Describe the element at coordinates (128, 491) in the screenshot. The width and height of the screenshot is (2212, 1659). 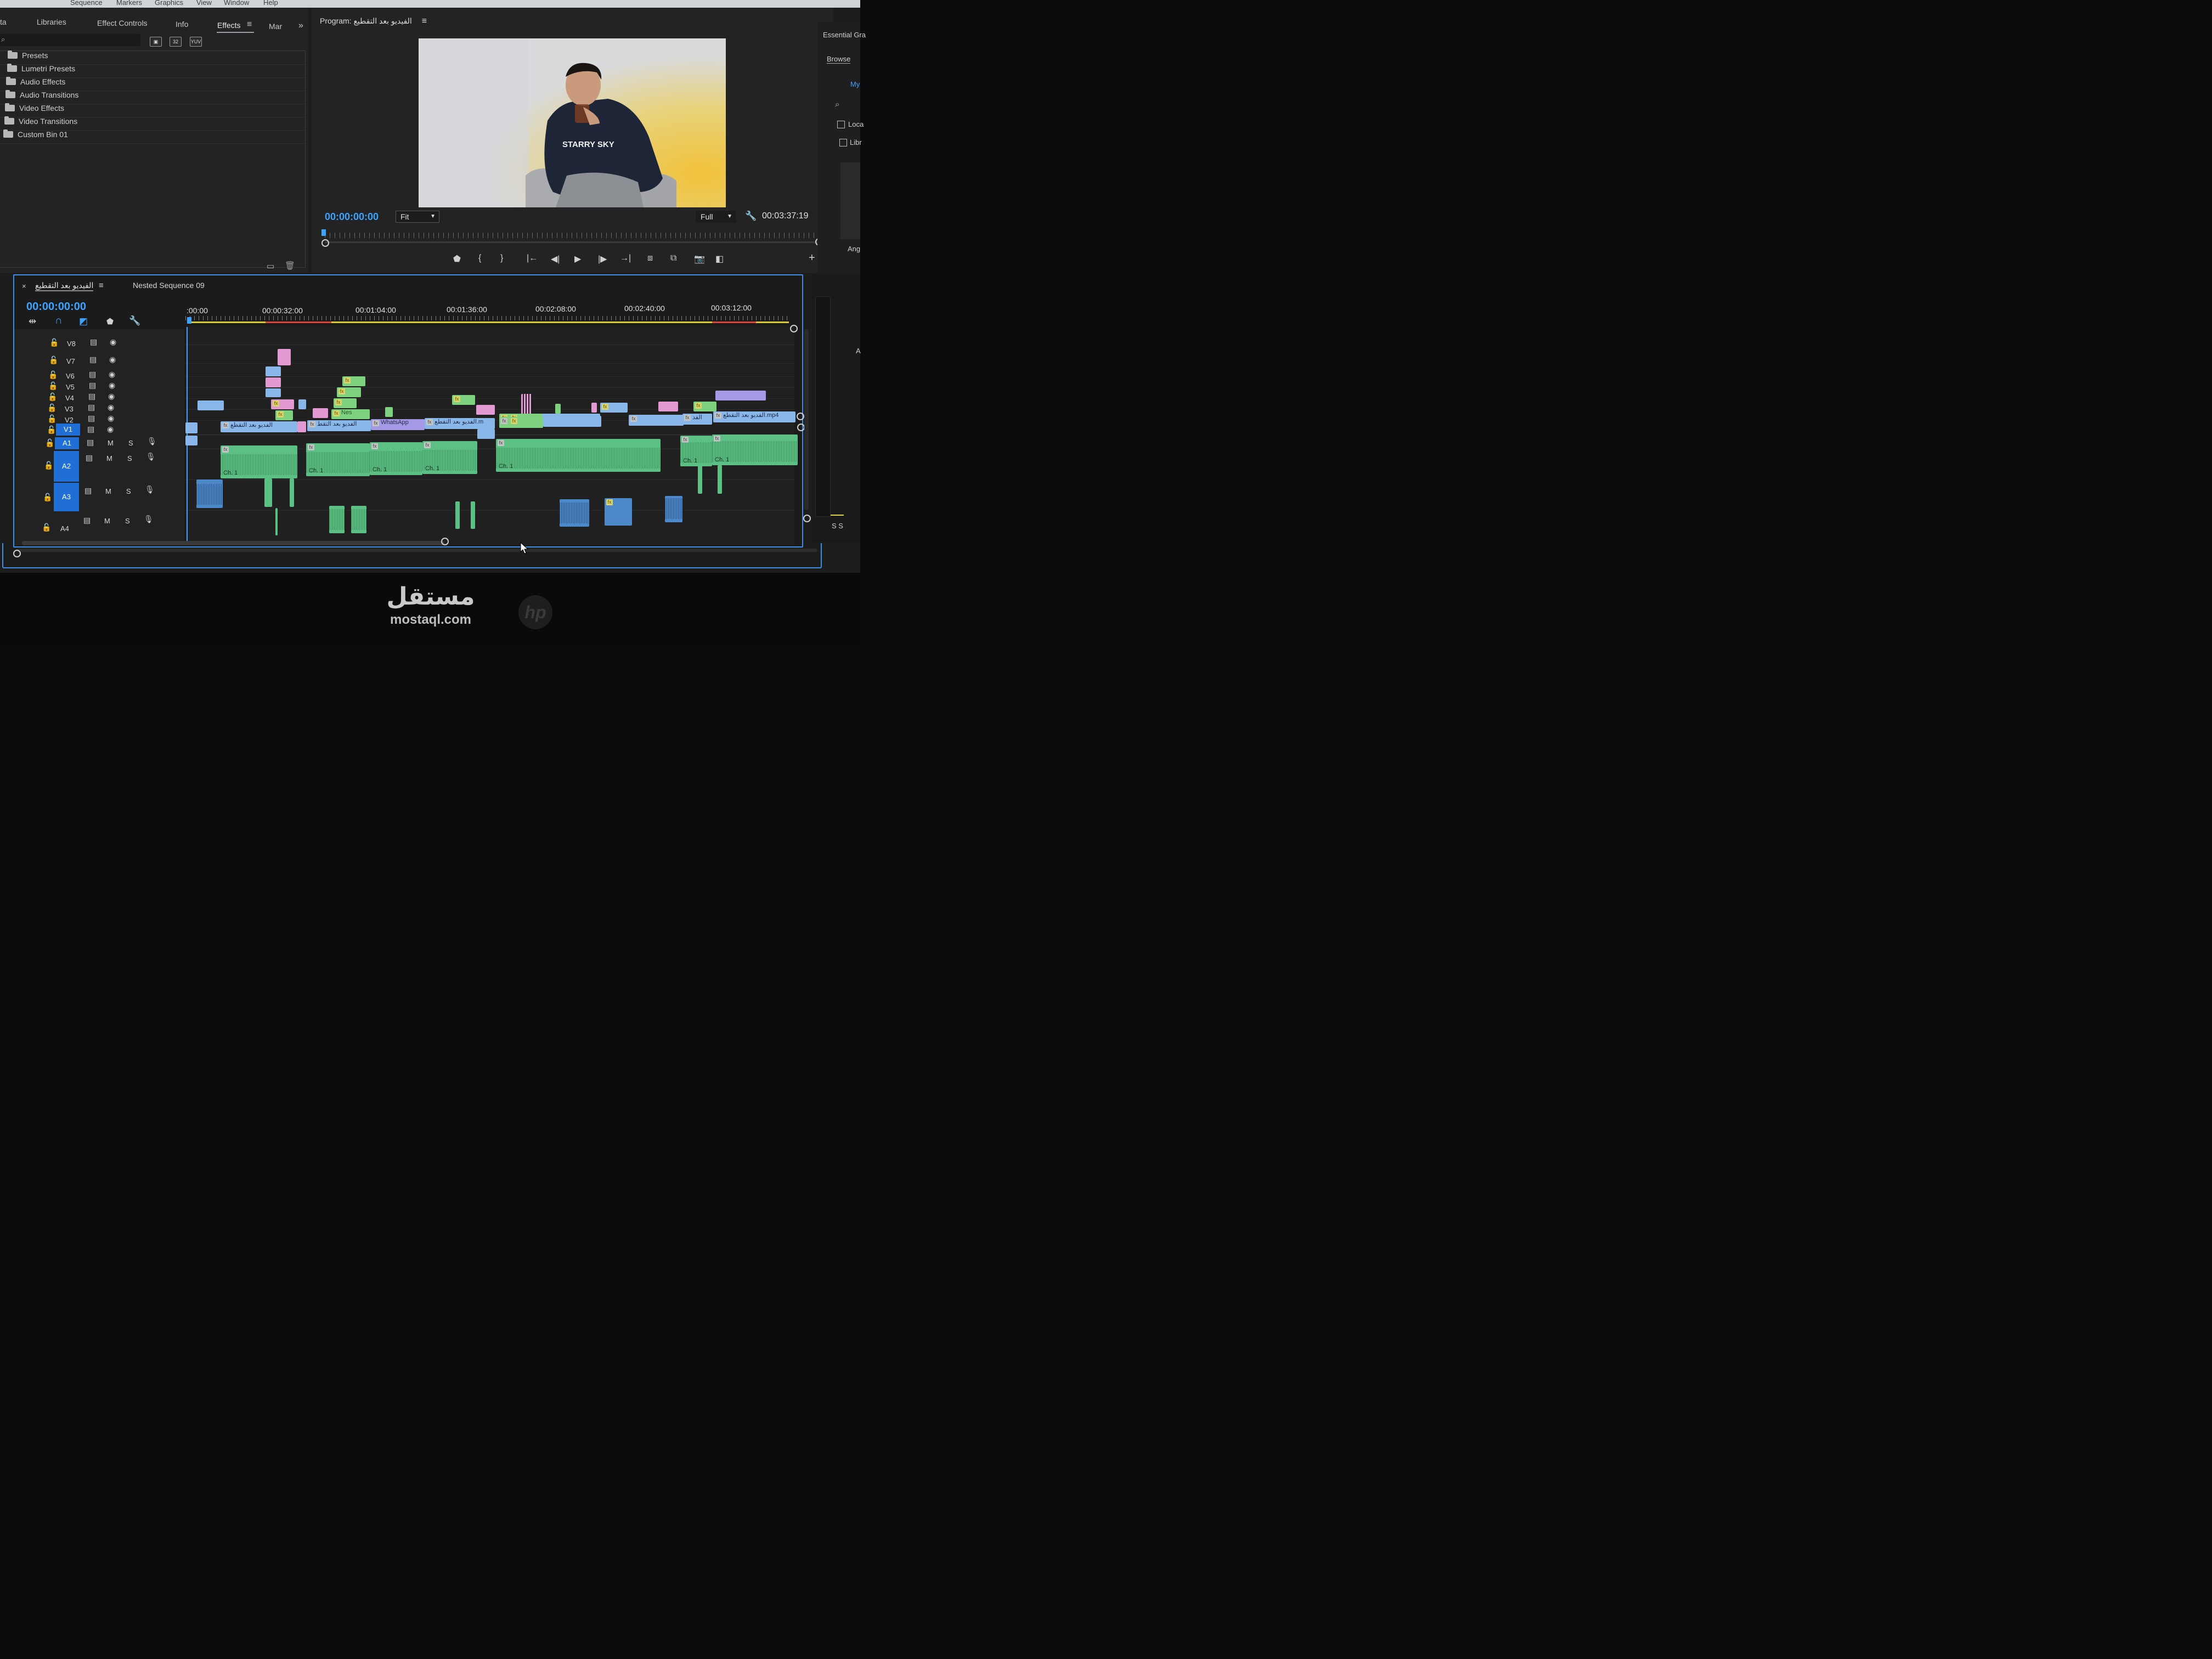
I see `solo-button: S` at that location.